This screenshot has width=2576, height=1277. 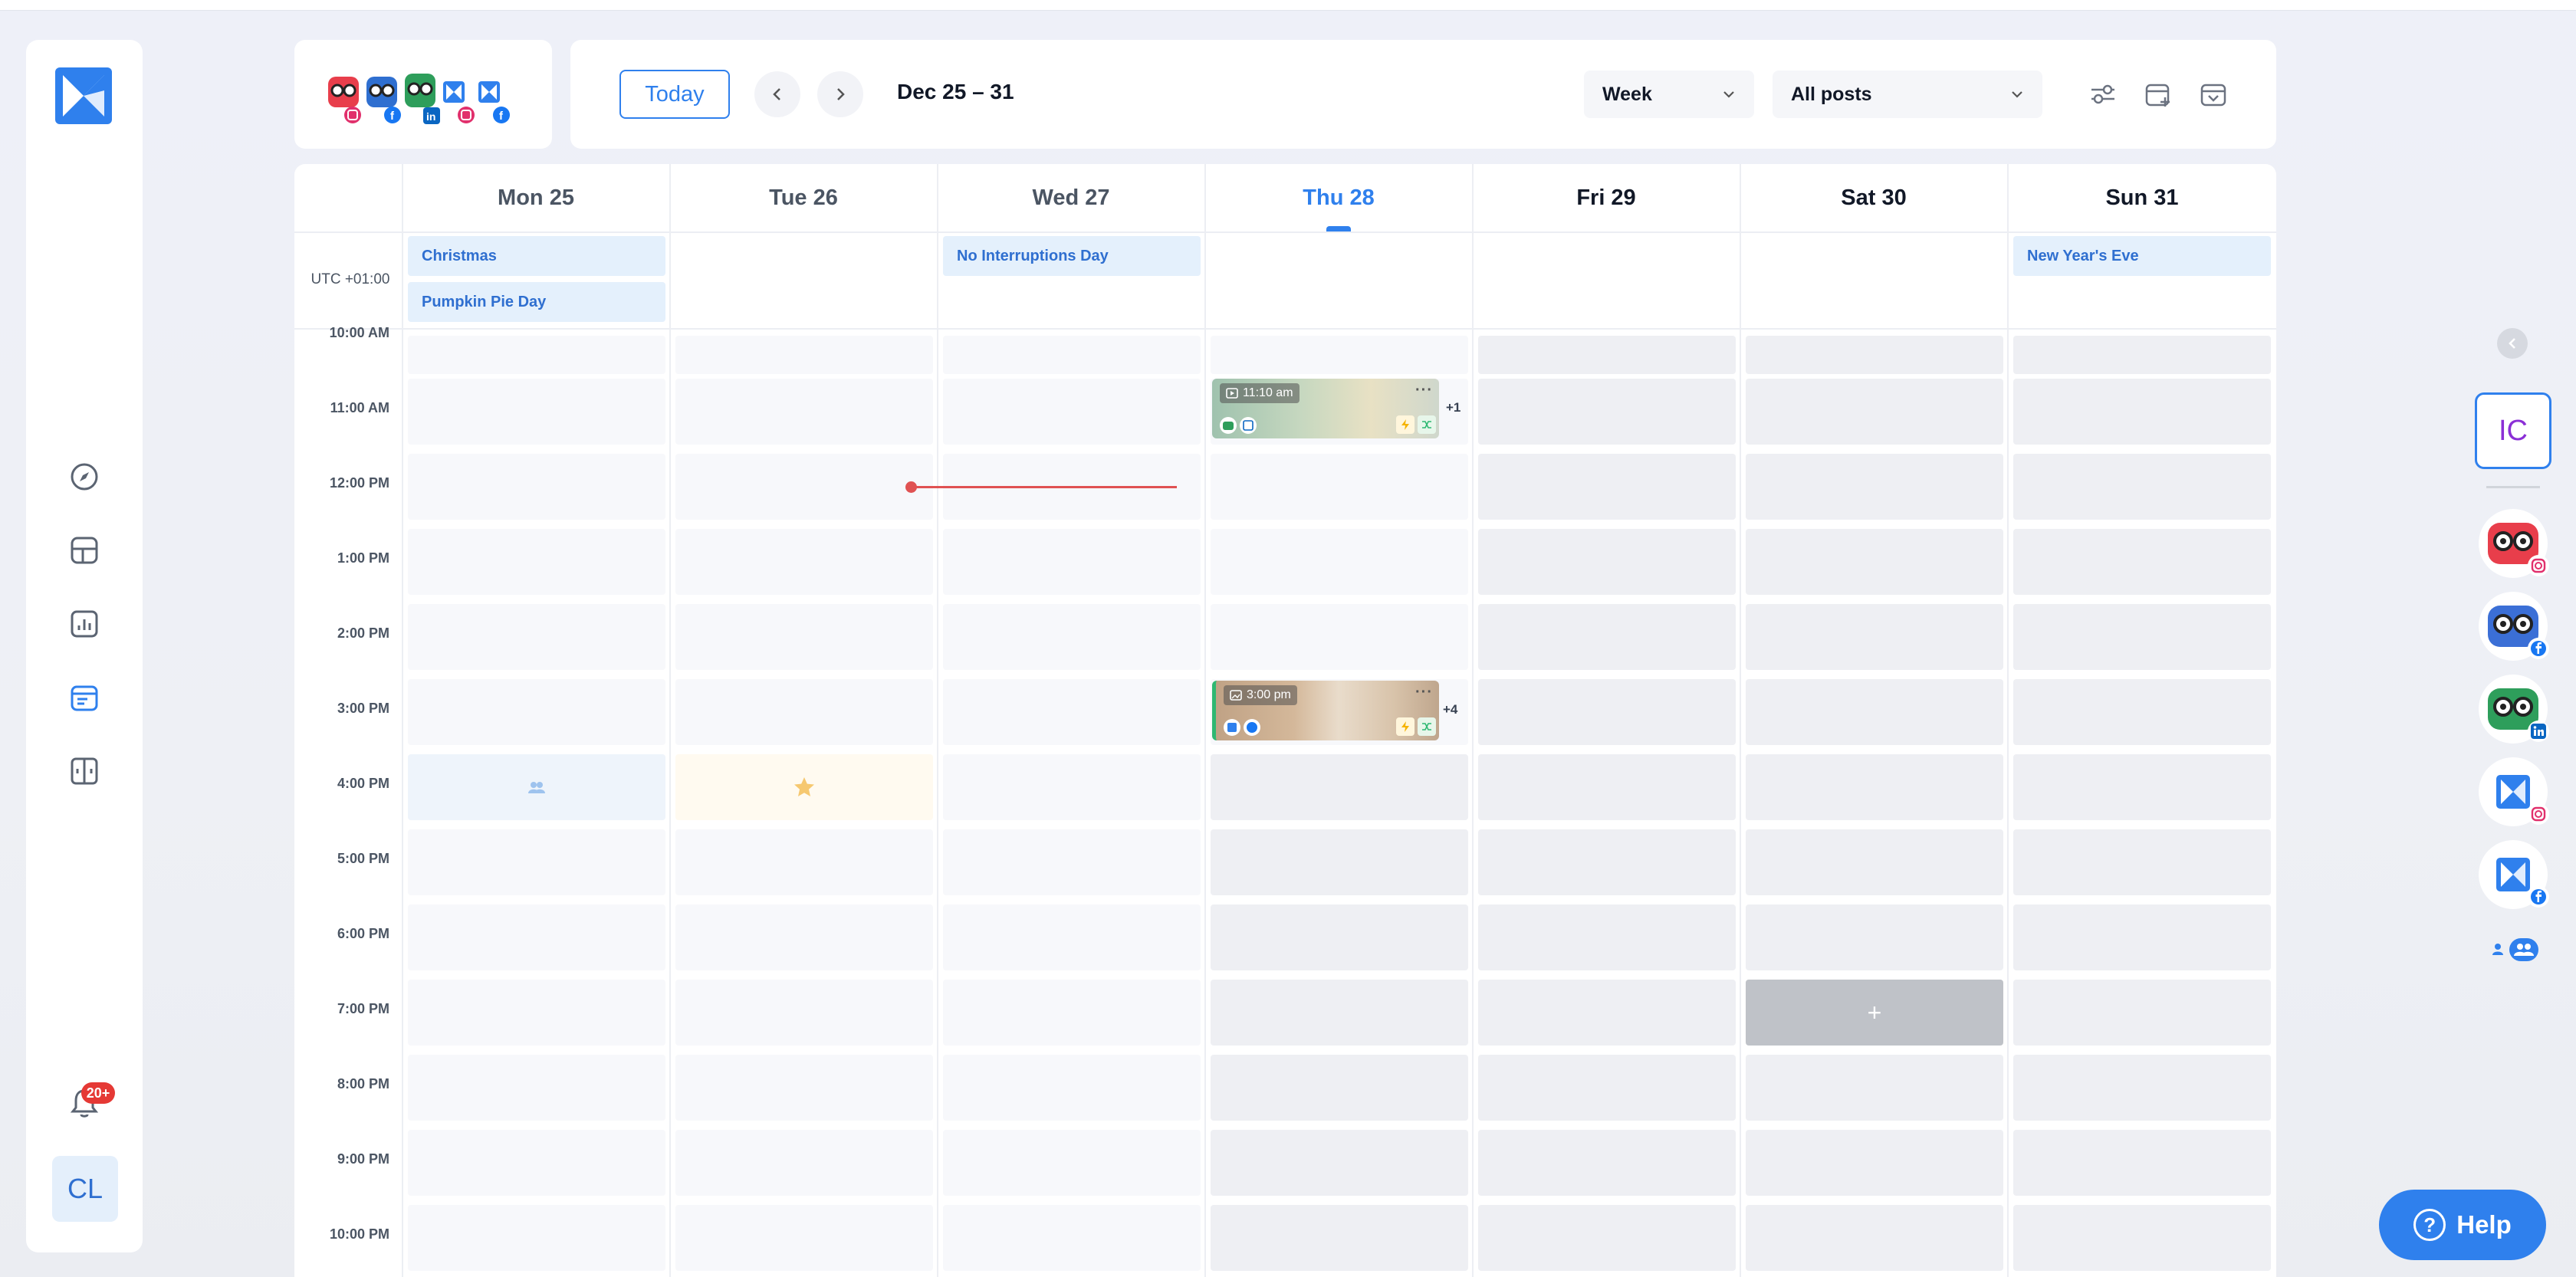 What do you see at coordinates (1875, 1013) in the screenshot?
I see `time-slot: +` at bounding box center [1875, 1013].